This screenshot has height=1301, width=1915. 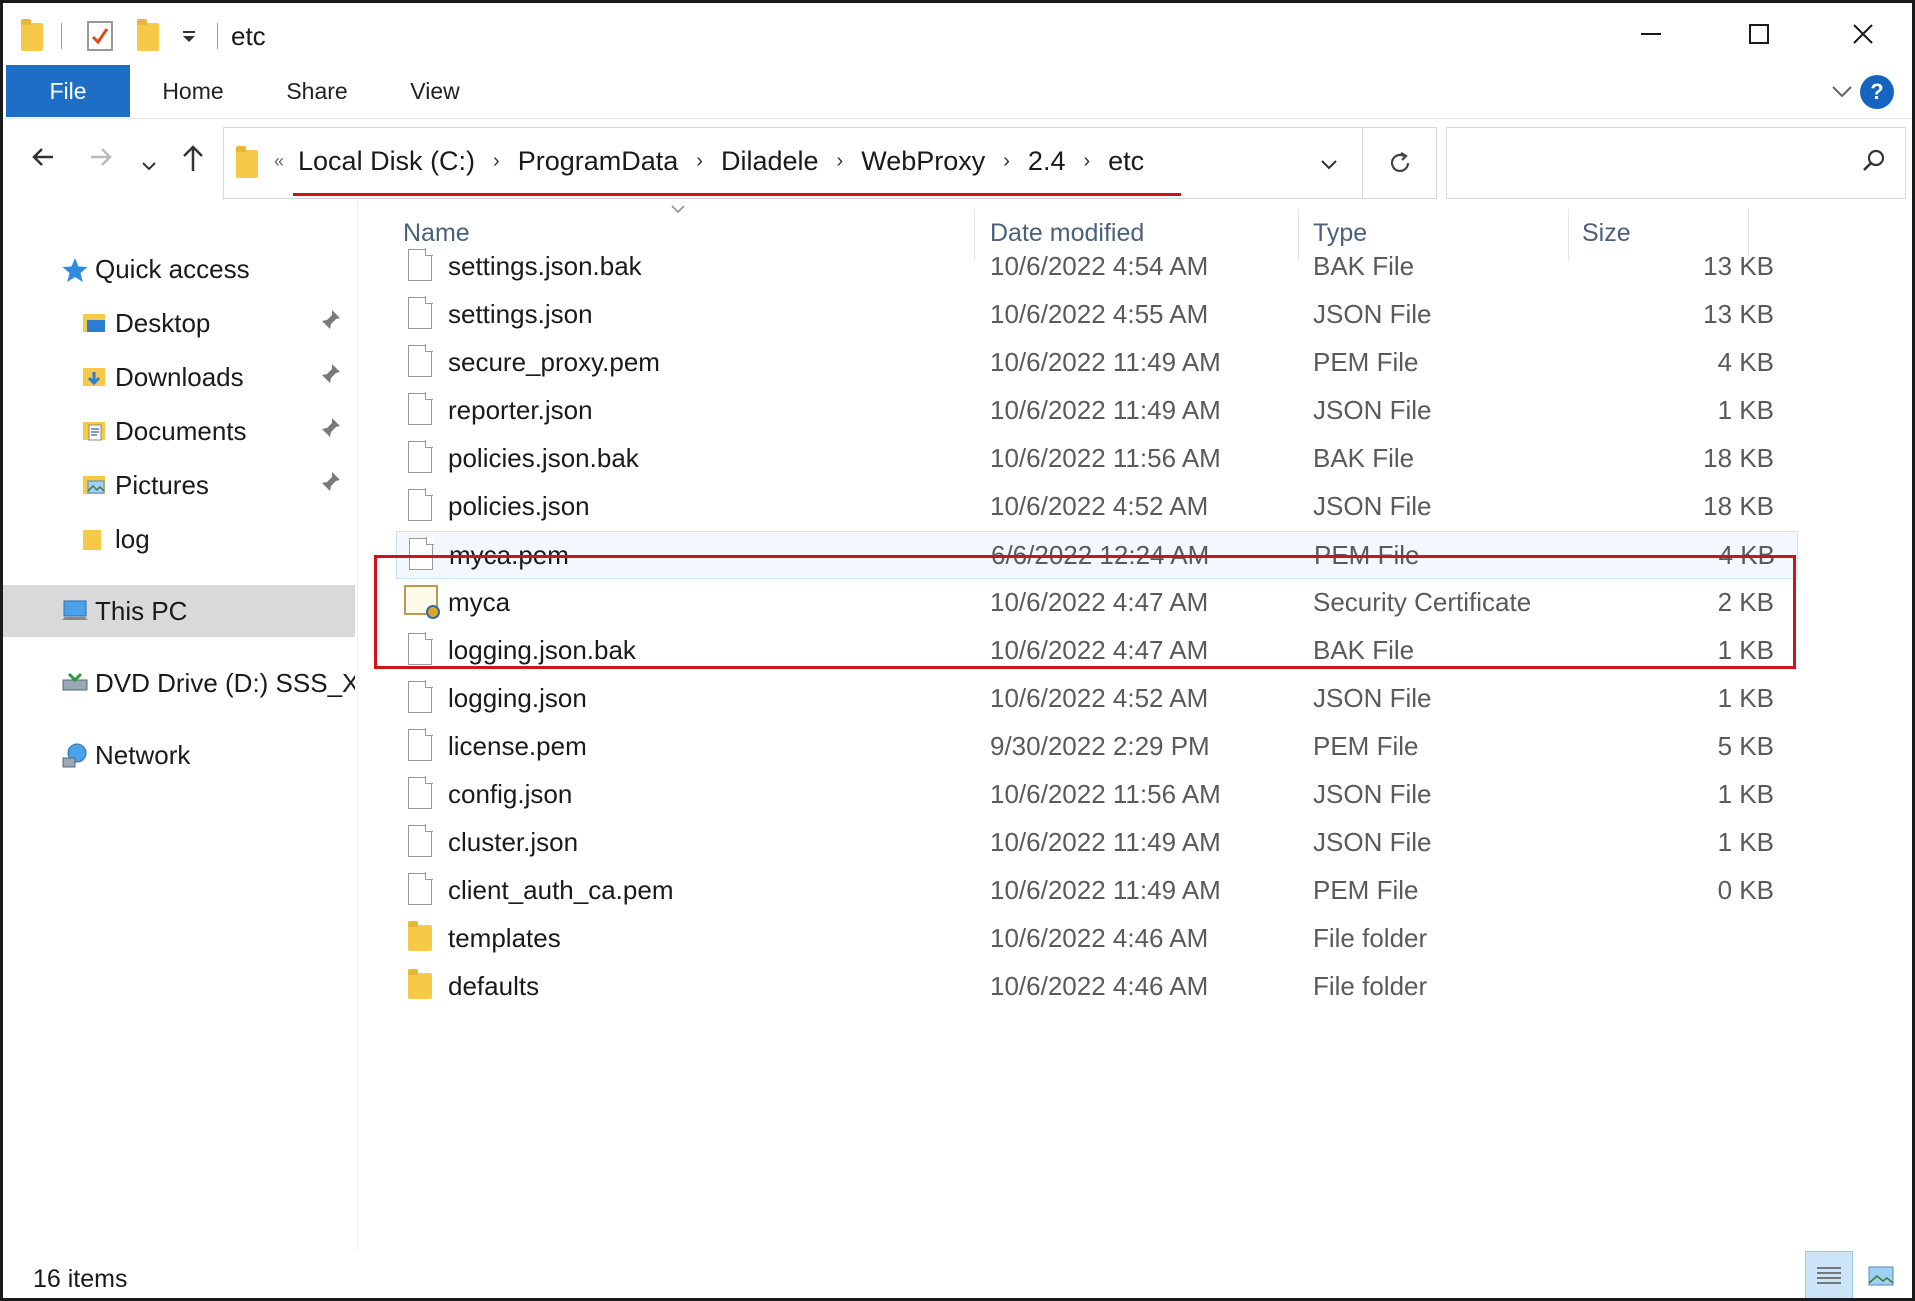 I want to click on new-folder-icon, so click(x=148, y=35).